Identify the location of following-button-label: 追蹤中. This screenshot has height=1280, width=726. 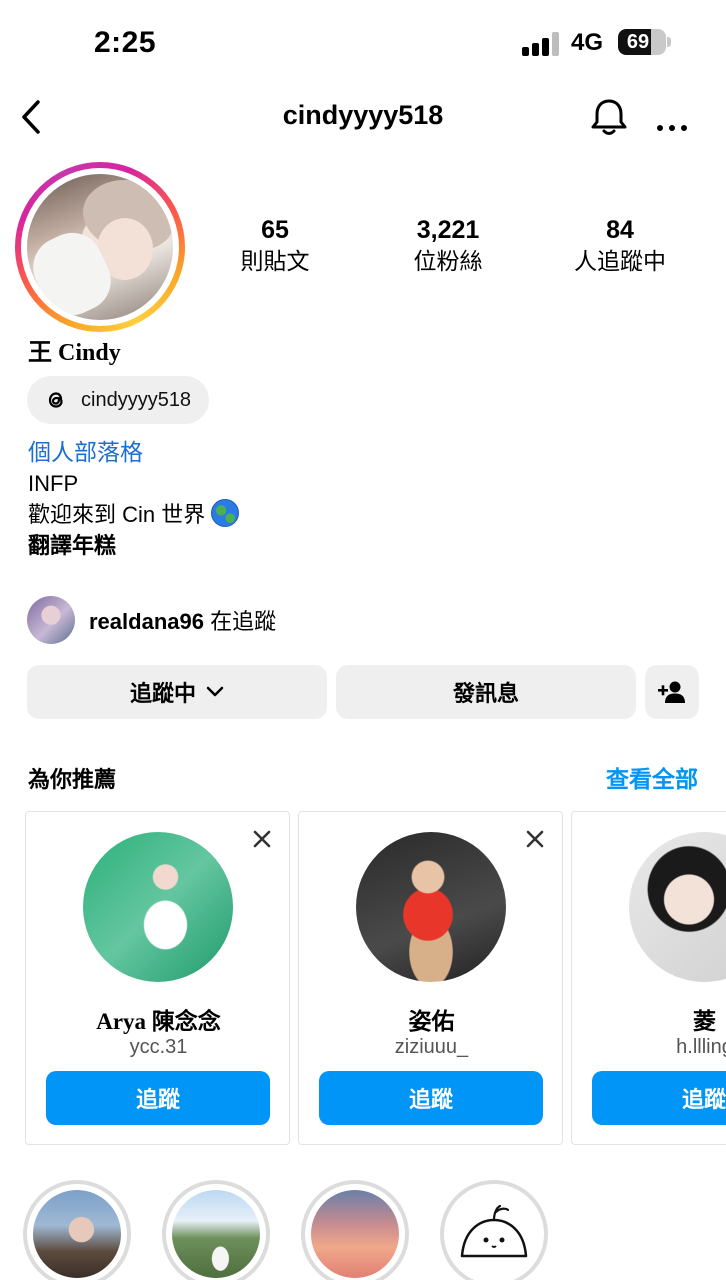
(162, 693).